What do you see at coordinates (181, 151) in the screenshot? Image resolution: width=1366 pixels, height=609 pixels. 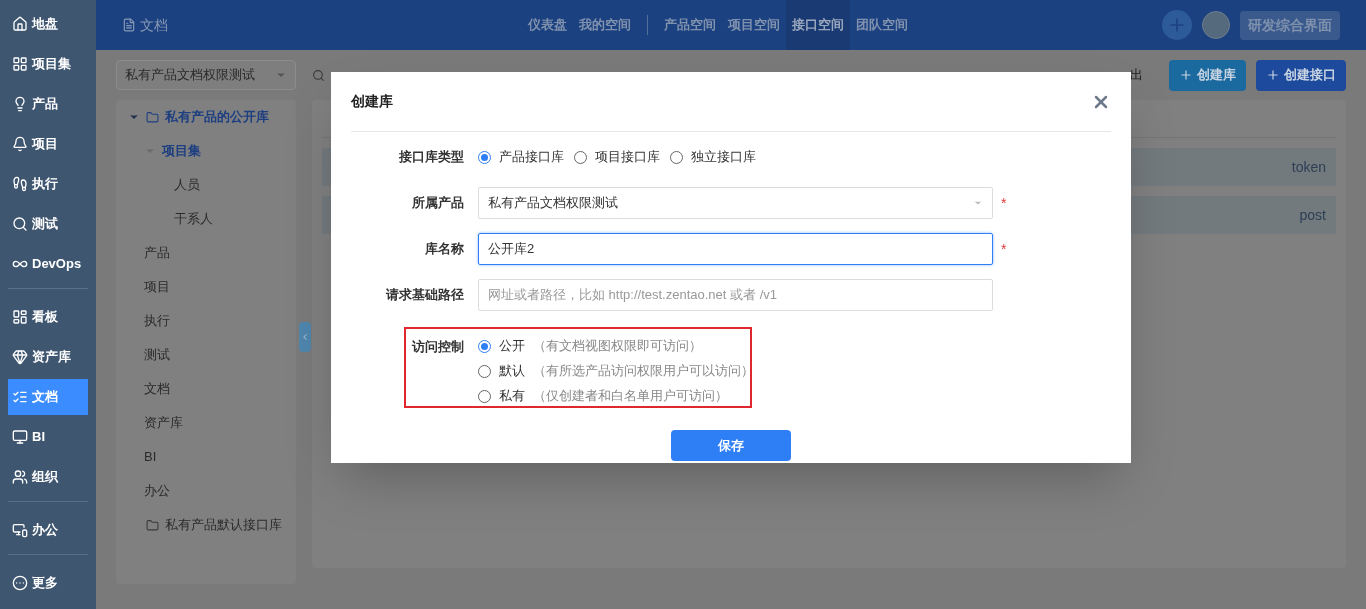 I see `tree-item: 项目集` at bounding box center [181, 151].